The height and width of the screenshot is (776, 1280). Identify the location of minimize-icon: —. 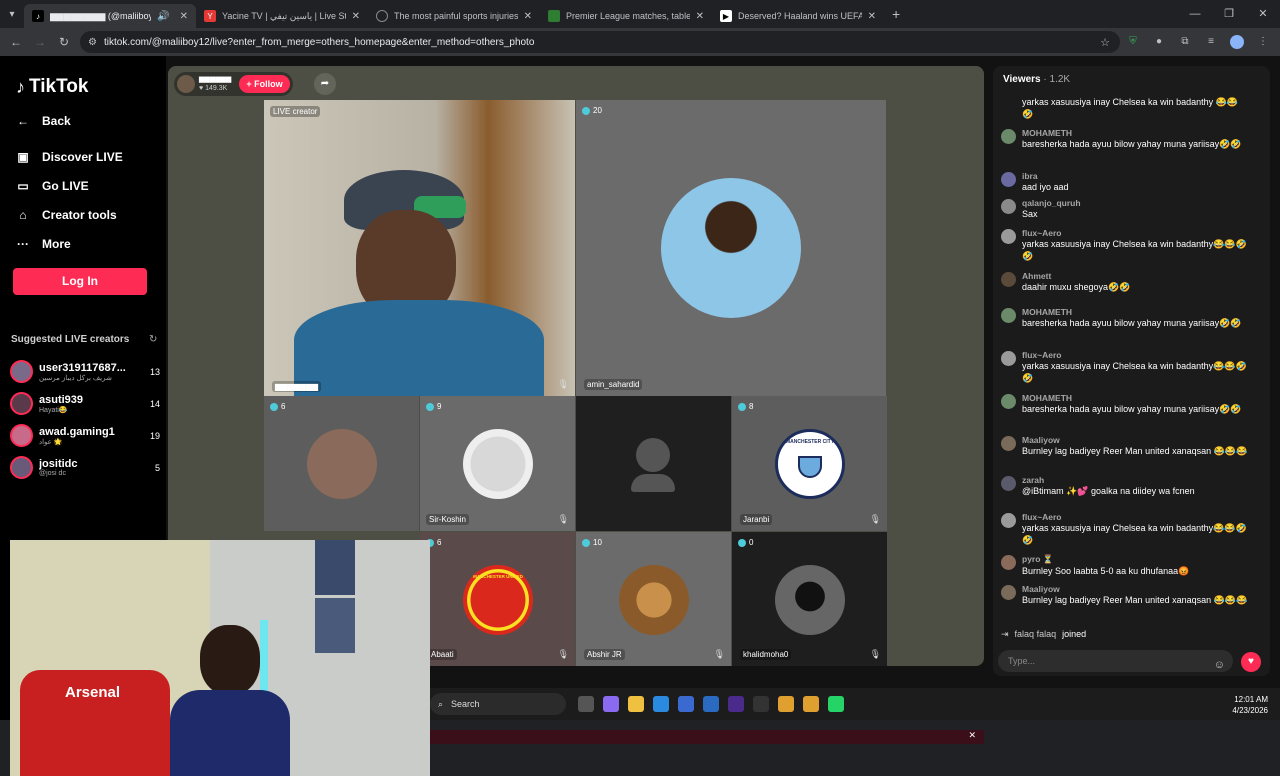
(1195, 14).